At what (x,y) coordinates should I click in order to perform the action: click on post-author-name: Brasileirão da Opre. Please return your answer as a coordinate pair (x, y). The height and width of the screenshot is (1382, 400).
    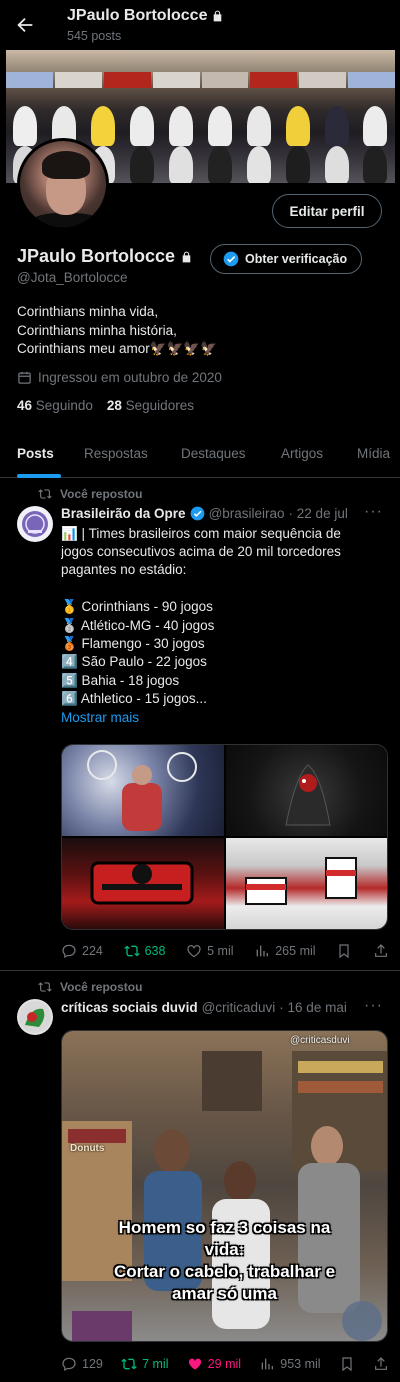
    Looking at the image, I should click on (123, 513).